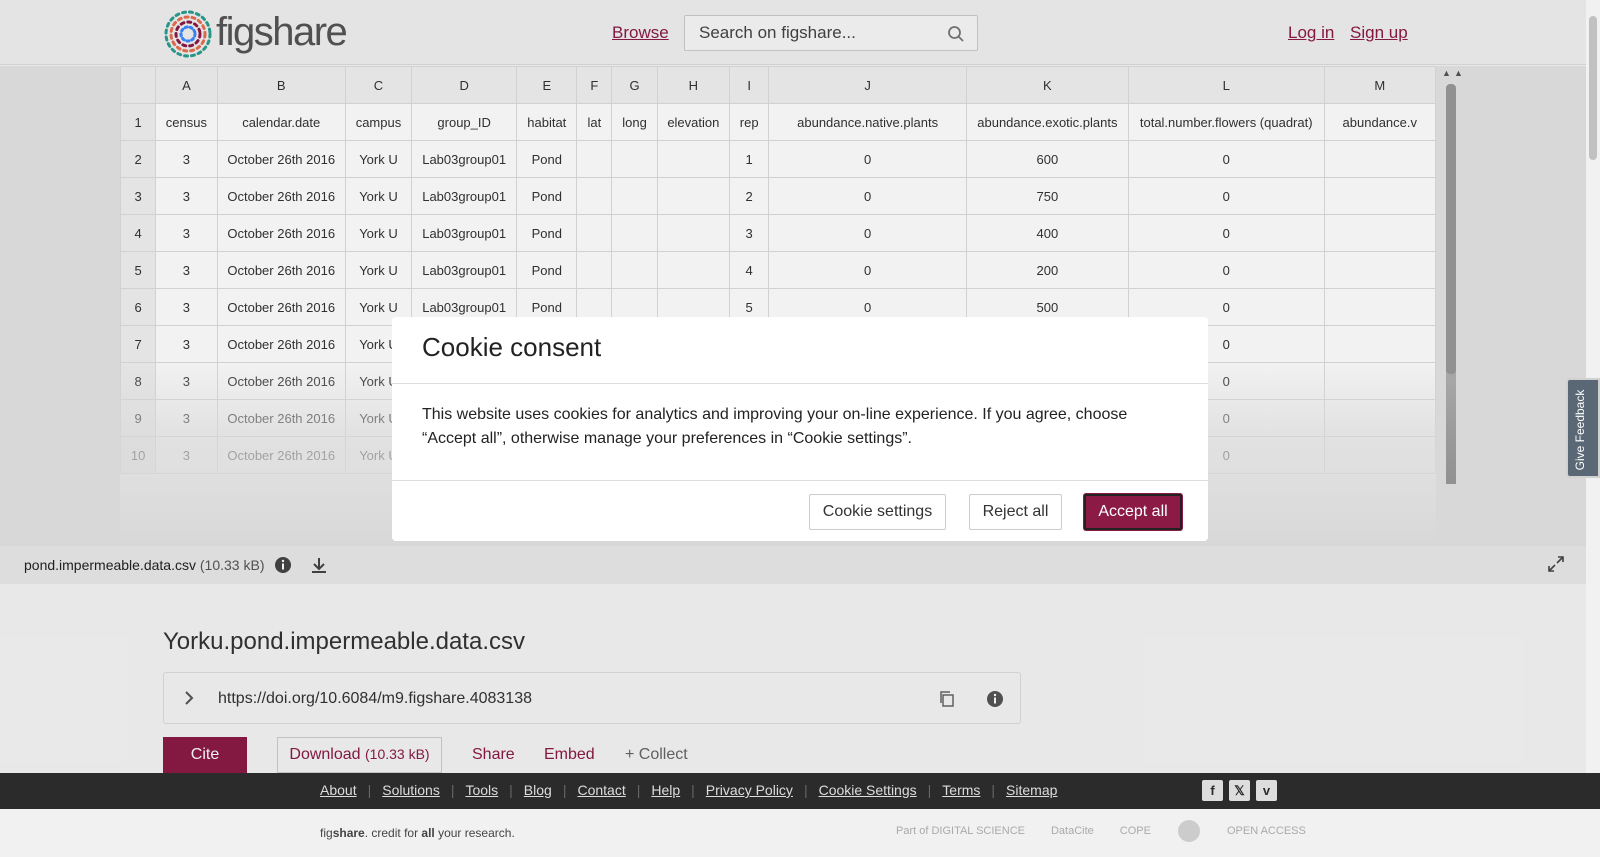 The height and width of the screenshot is (857, 1600). What do you see at coordinates (481, 790) in the screenshot?
I see `footer-link: Tools` at bounding box center [481, 790].